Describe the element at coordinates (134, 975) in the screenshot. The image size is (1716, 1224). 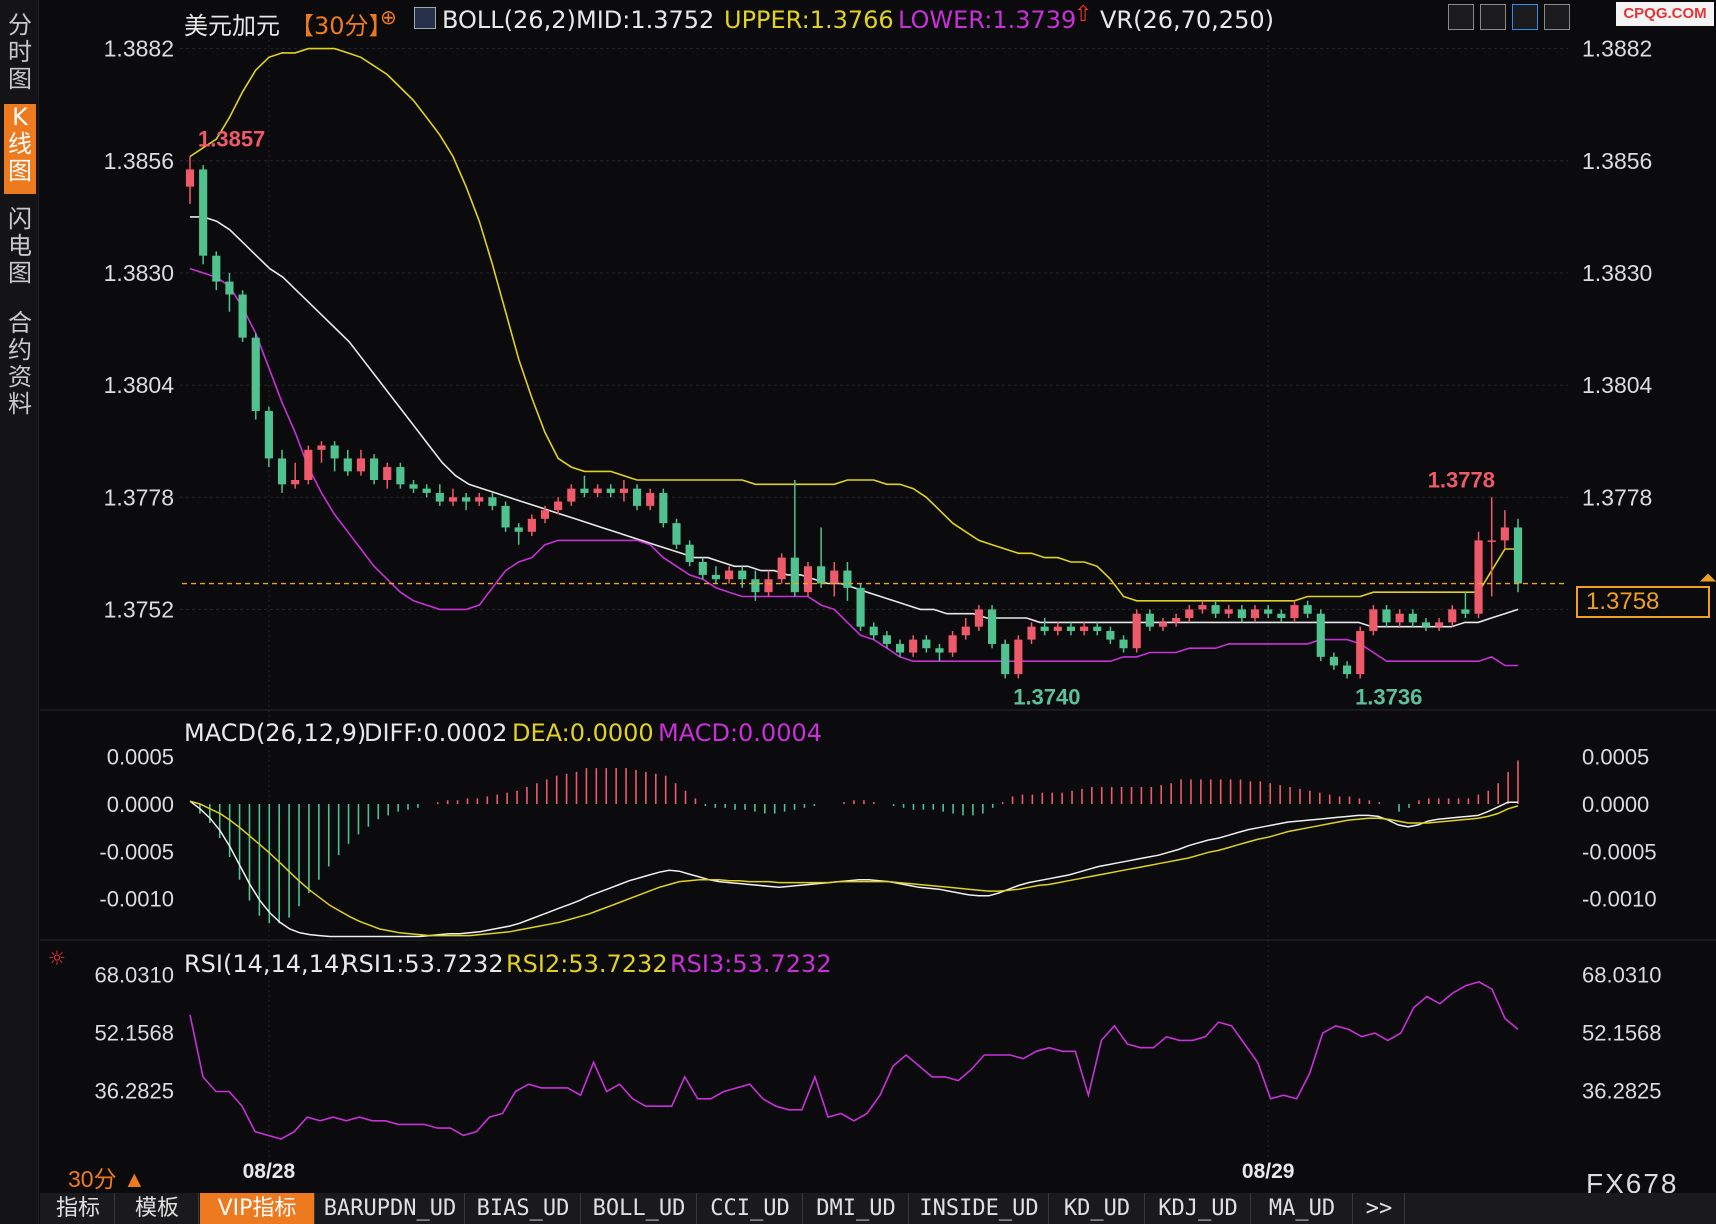
I see `rsi-tick-label-left: 68.0310` at that location.